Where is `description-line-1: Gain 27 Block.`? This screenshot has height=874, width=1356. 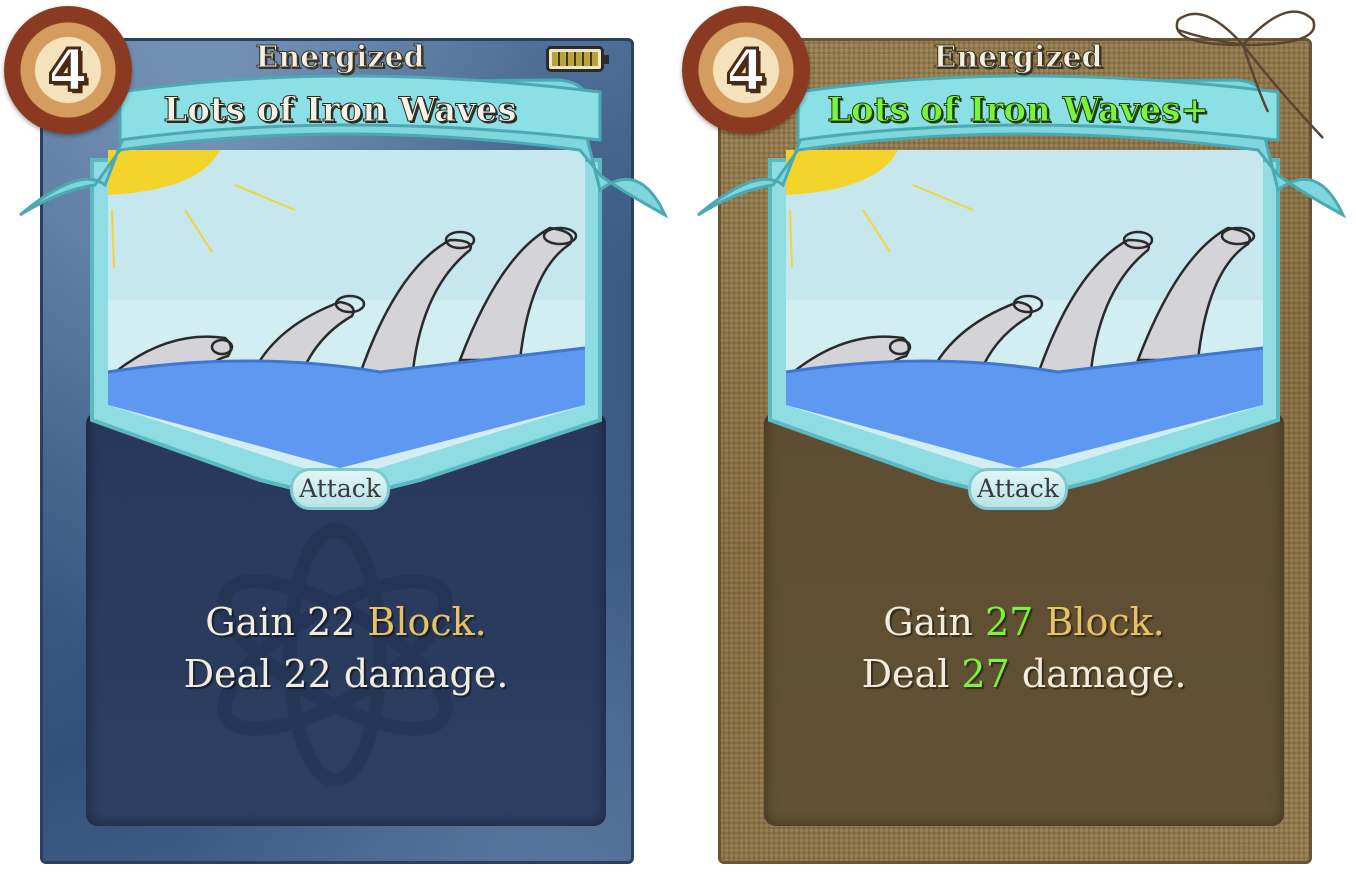
description-line-1: Gain 27 Block. is located at coordinates (1024, 622).